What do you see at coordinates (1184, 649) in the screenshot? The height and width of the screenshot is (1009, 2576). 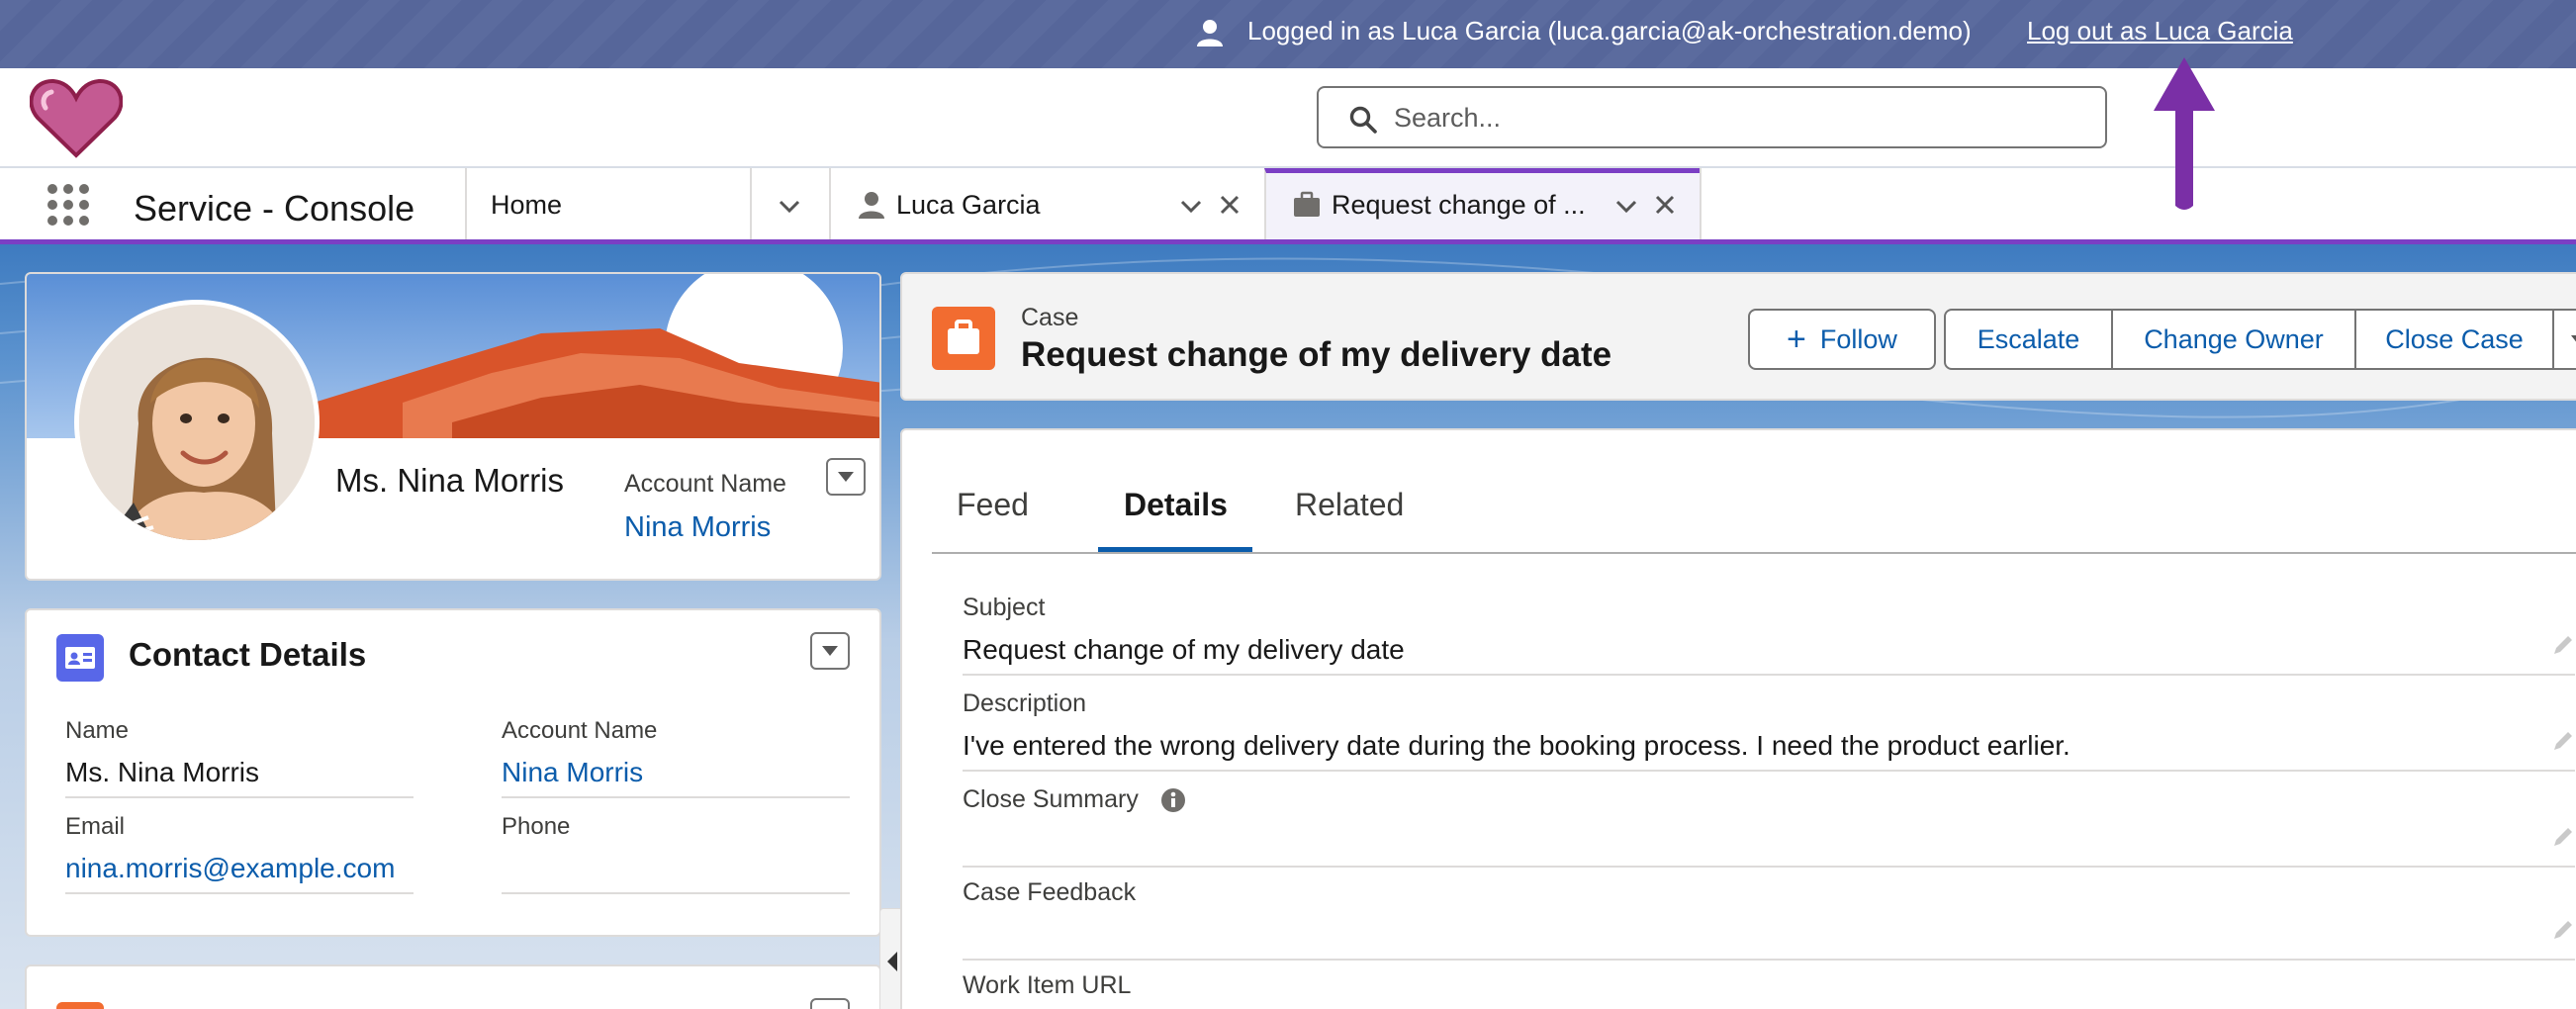 I see `field-value: Request change of my delivery date` at bounding box center [1184, 649].